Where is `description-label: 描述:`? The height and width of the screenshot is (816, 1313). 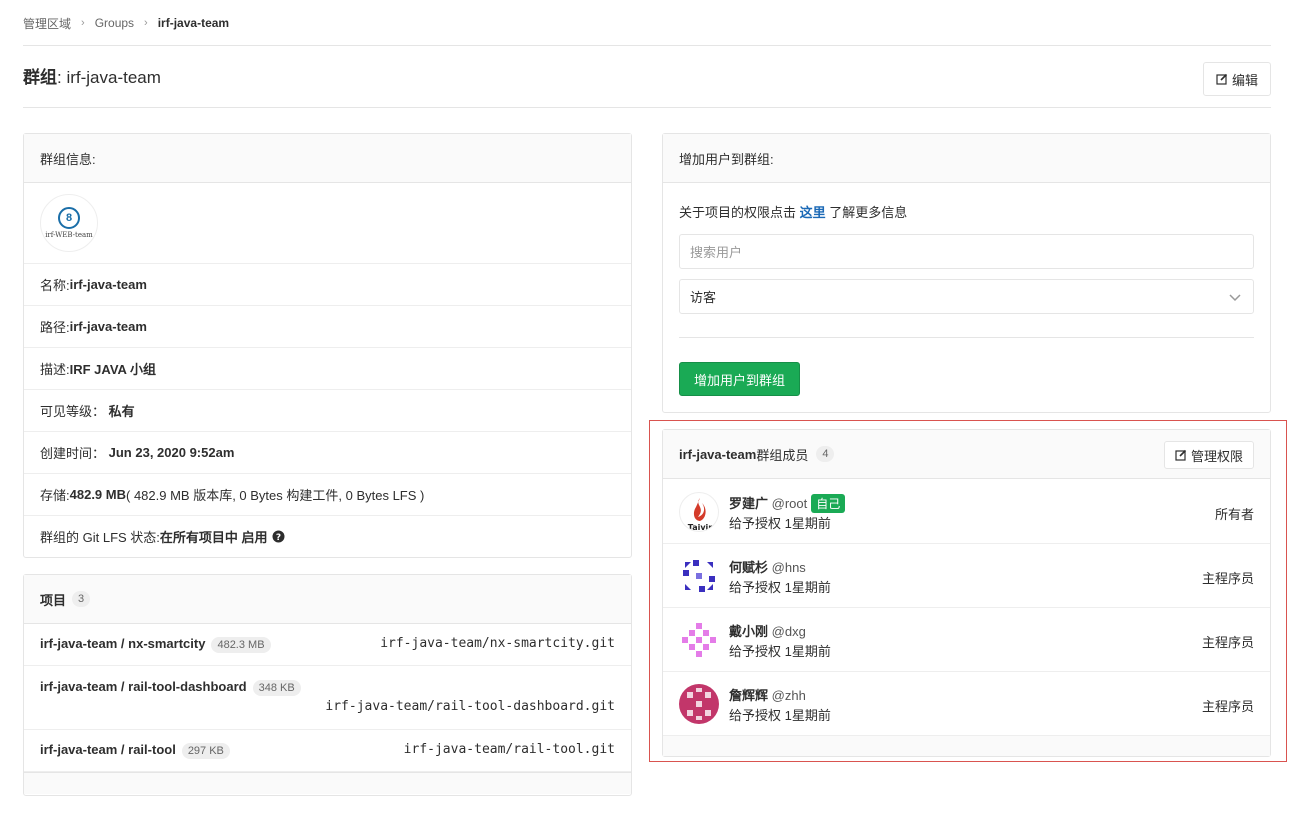 description-label: 描述: is located at coordinates (55, 369).